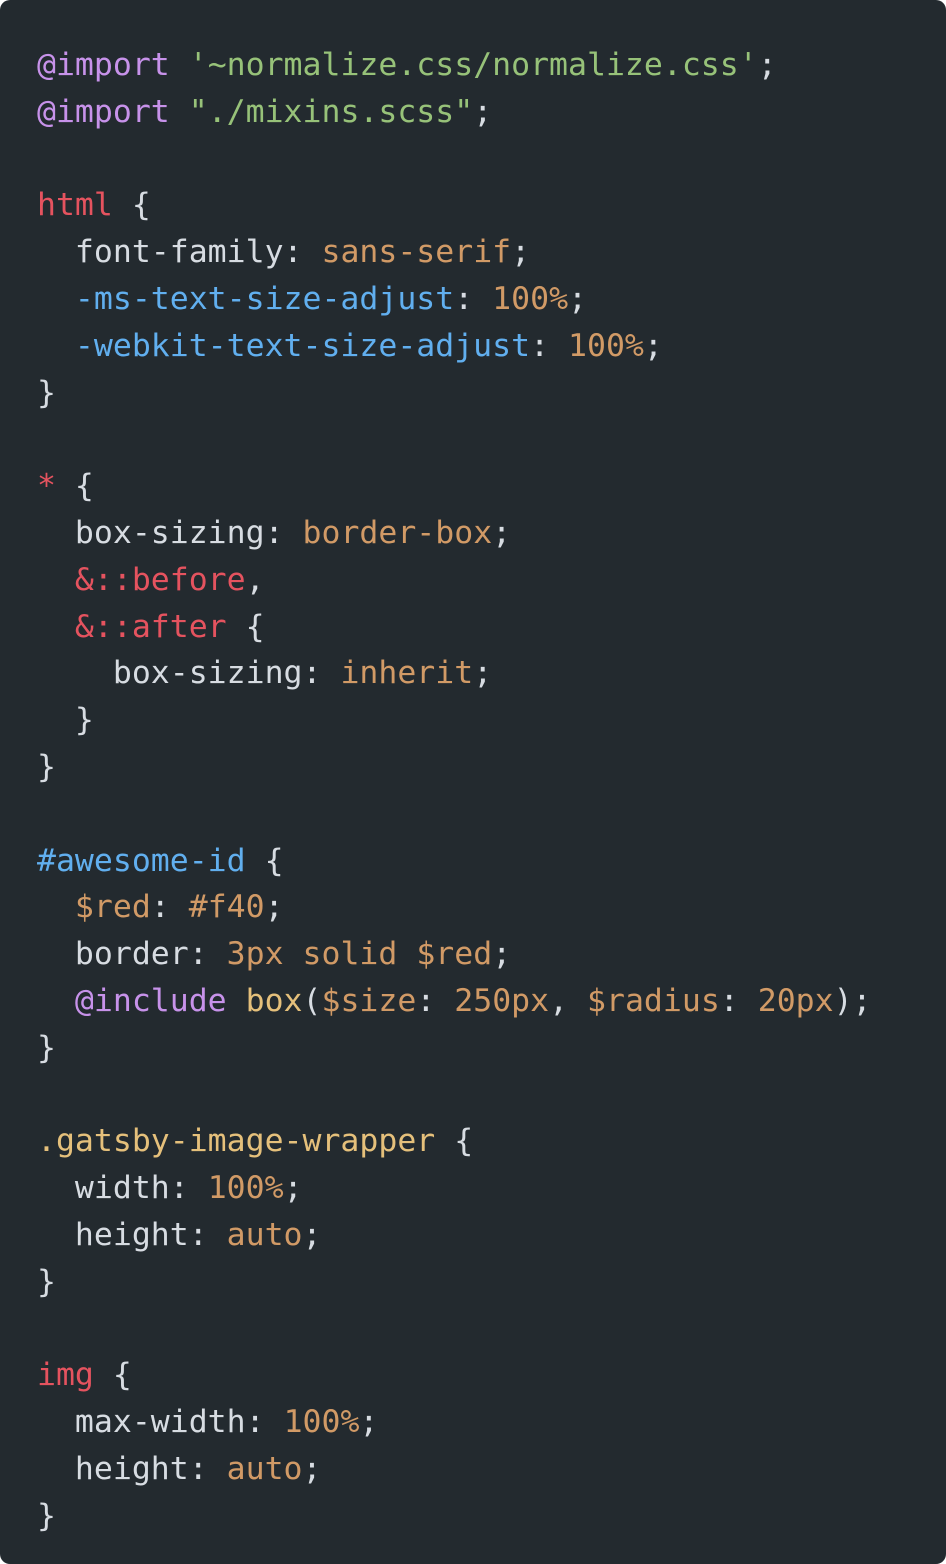 This screenshot has height=1564, width=946. I want to click on code-token-at-rule: @include, so click(132, 1000).